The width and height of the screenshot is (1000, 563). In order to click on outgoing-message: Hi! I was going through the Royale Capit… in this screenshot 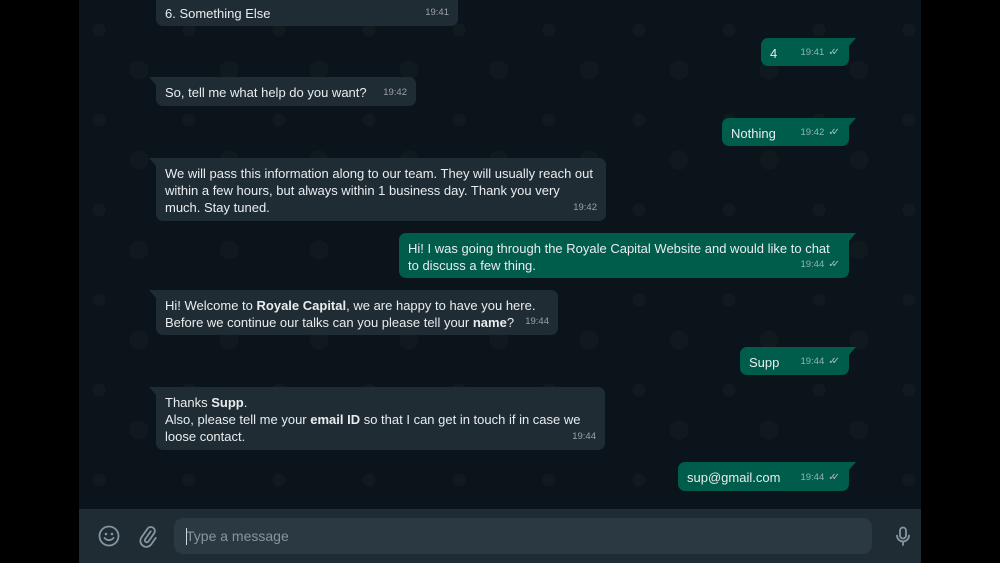, I will do `click(627, 255)`.